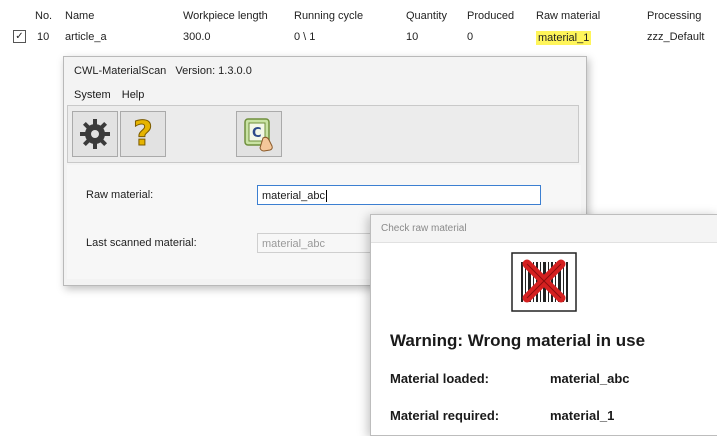  What do you see at coordinates (197, 37) in the screenshot?
I see `cell-workpiece-length: 300.0` at bounding box center [197, 37].